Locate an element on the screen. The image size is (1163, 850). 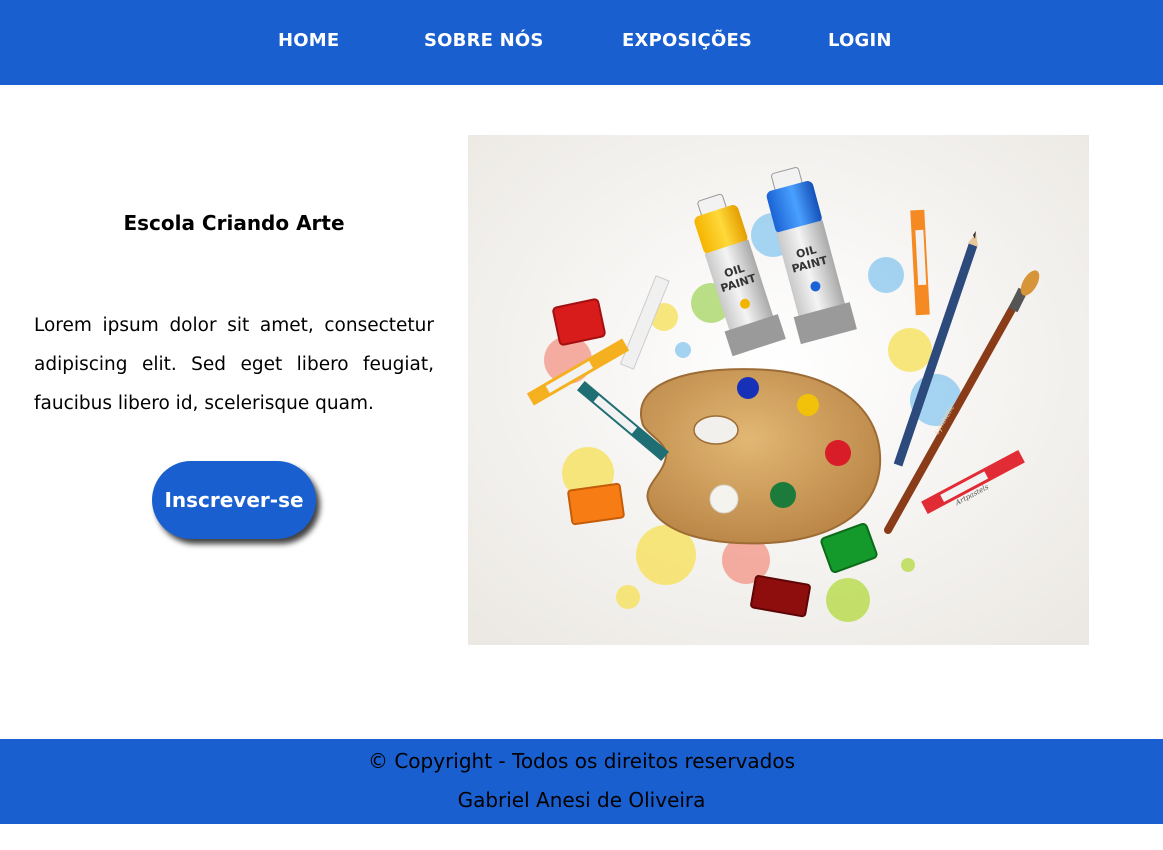
yellow-paint-blob is located at coordinates (808, 405).